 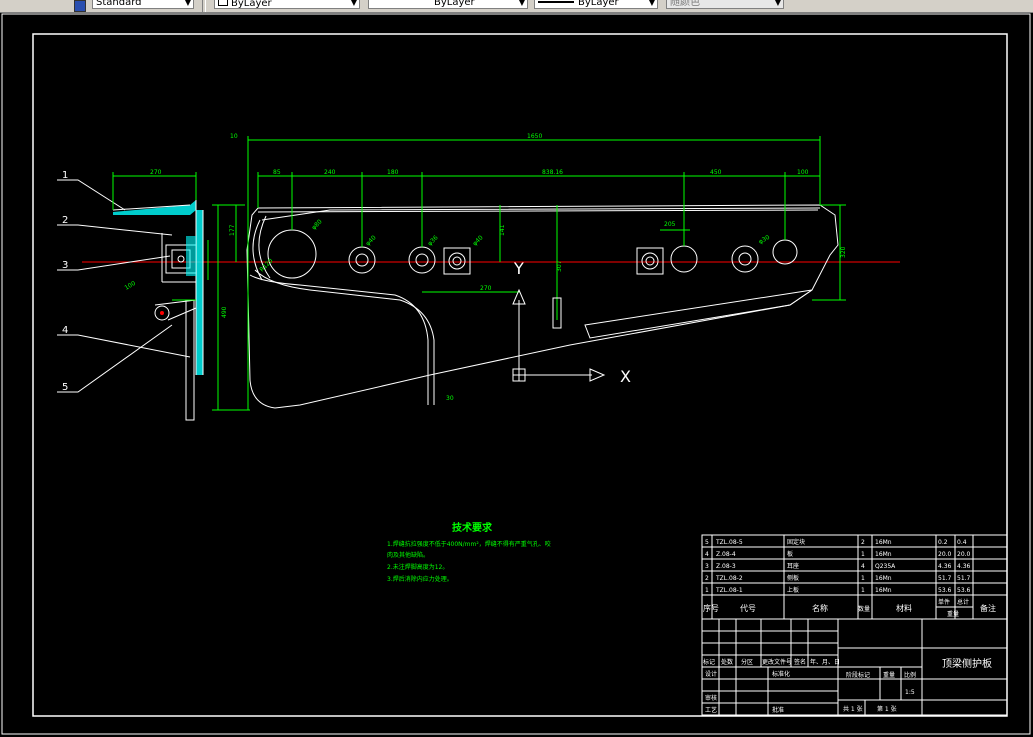 What do you see at coordinates (727, 662) in the screenshot?
I see `tb-count: 处数` at bounding box center [727, 662].